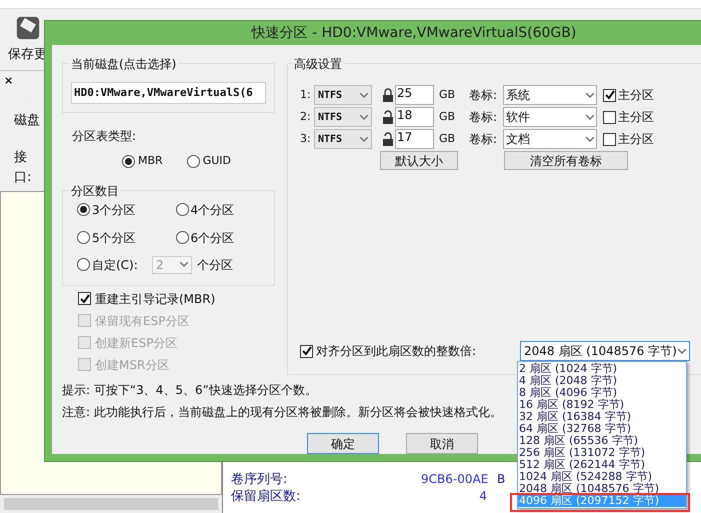 This screenshot has width=701, height=513. Describe the element at coordinates (24, 81) in the screenshot. I see `close-icon: ×` at that location.